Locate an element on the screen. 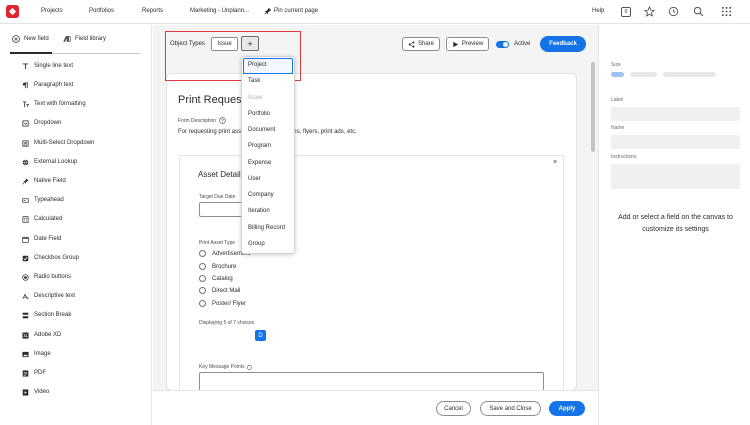 The height and width of the screenshot is (425, 750). pdf-icon is located at coordinates (25, 373).